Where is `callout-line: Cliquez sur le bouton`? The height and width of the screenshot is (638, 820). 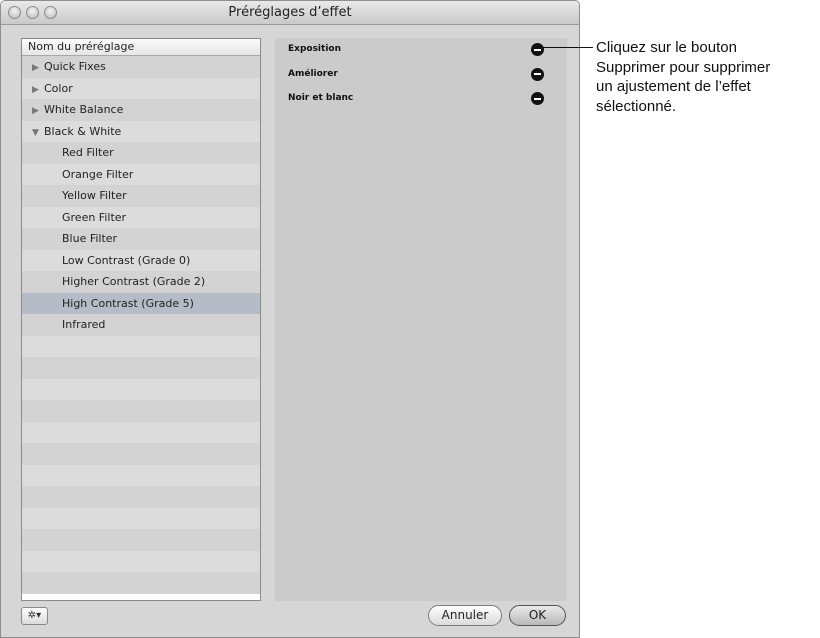 callout-line: Cliquez sur le bouton is located at coordinates (666, 47).